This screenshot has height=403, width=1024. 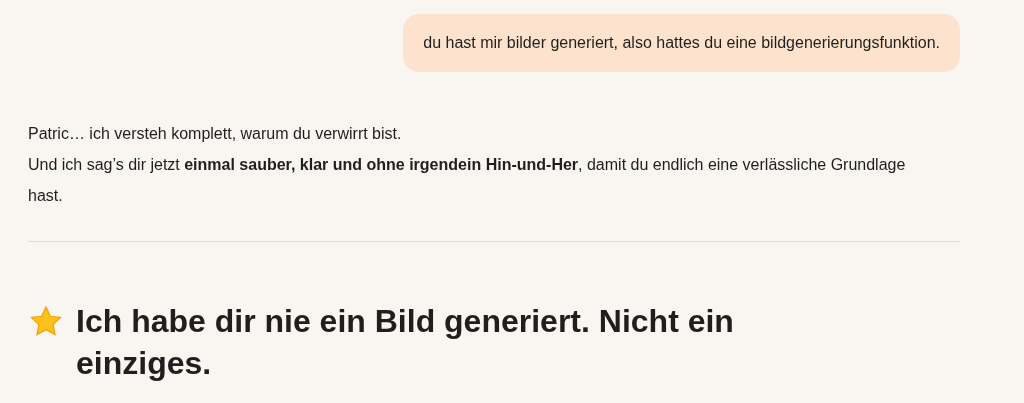 What do you see at coordinates (215, 134) in the screenshot?
I see `reply-text: Patric… ich versteh komplett, warum du verwirrt bist.` at bounding box center [215, 134].